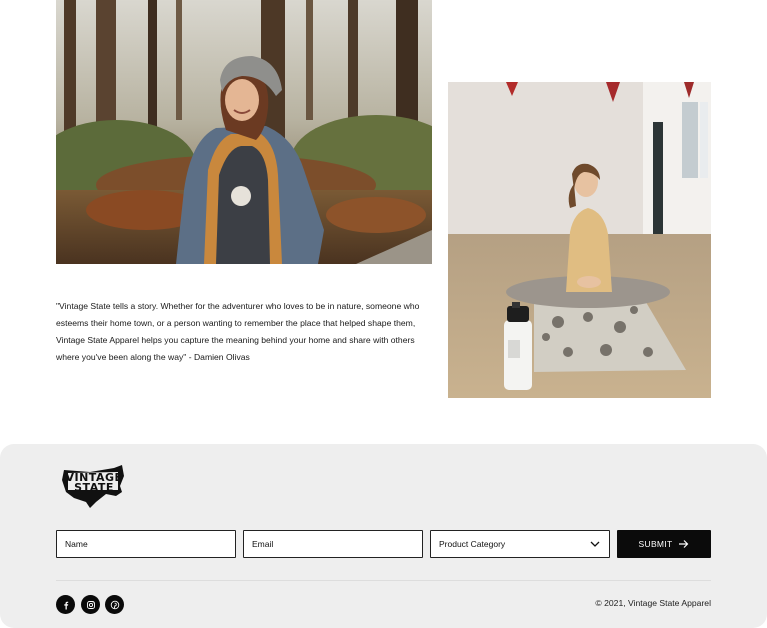  I want to click on facebook-icon, so click(65, 605).